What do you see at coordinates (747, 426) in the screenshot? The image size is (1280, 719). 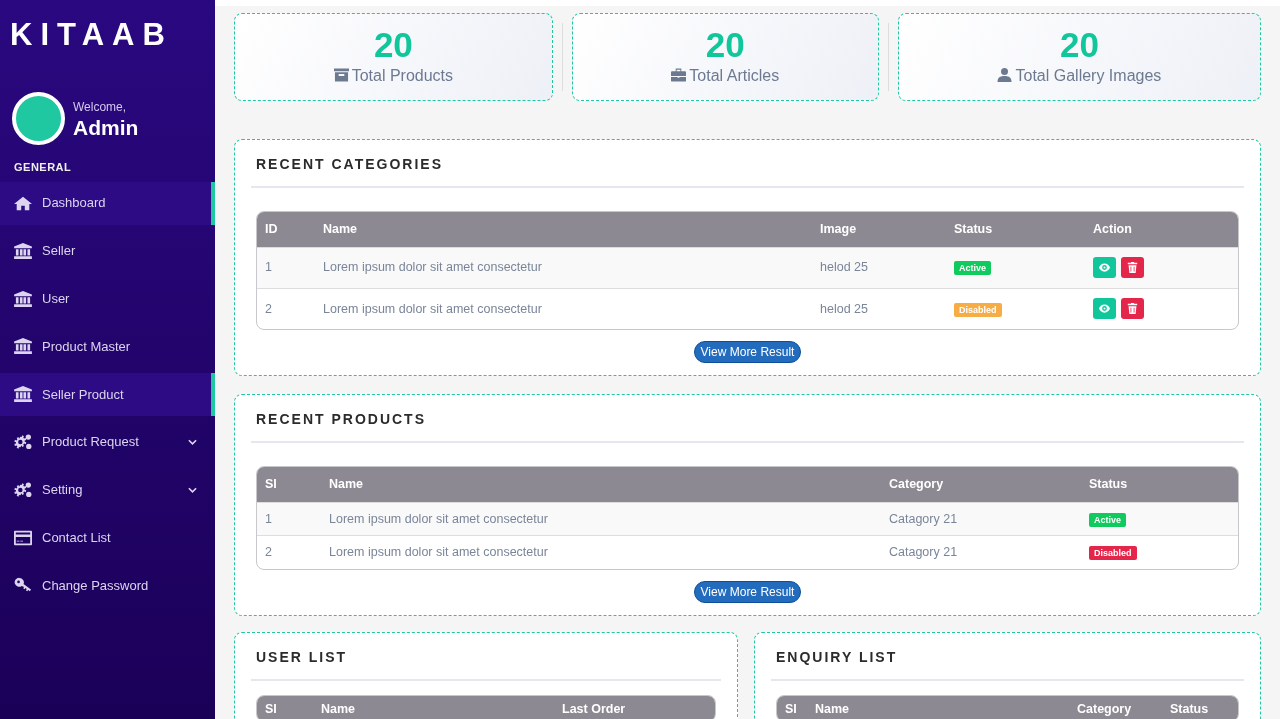 I see `panel-title: RECENT PRODUCTS` at bounding box center [747, 426].